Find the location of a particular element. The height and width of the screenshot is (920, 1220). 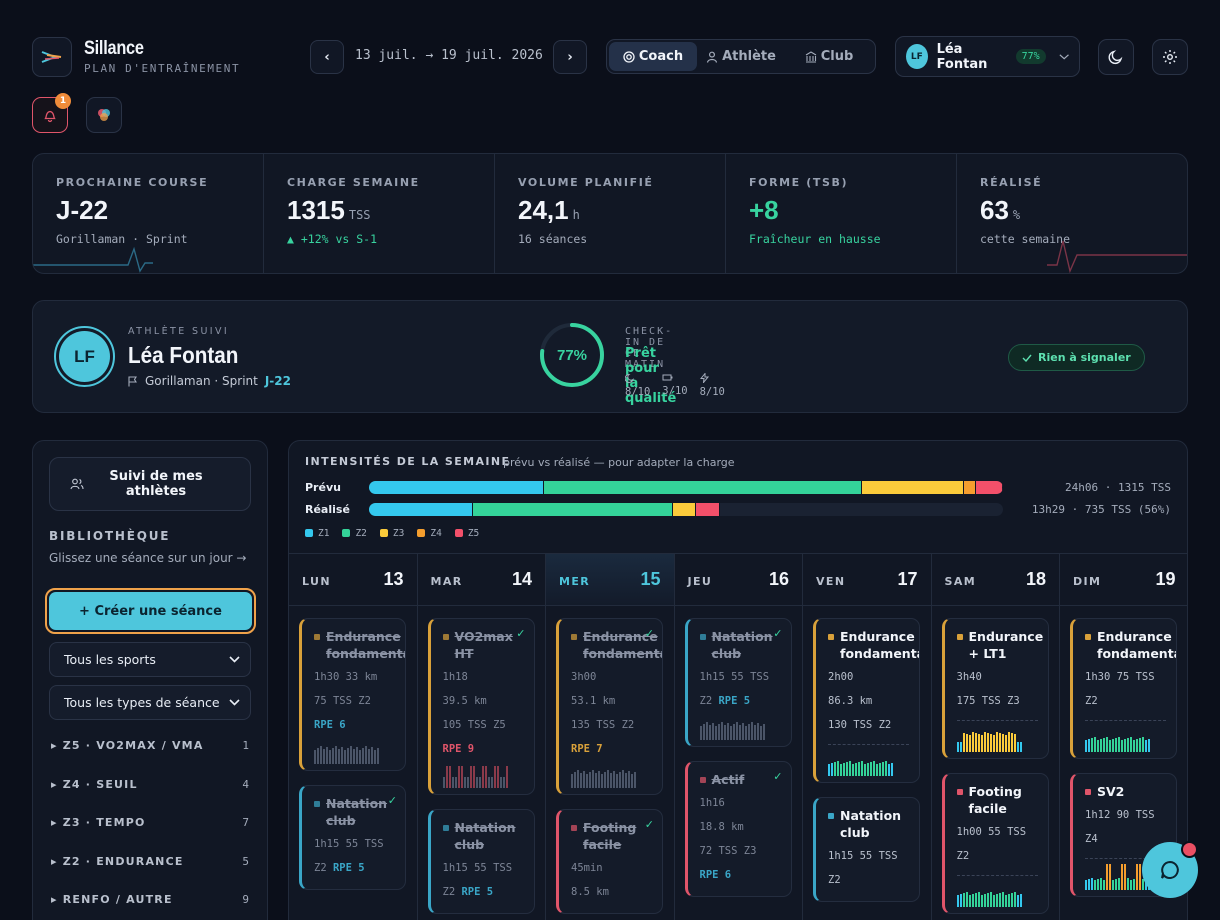

day-header: VEN 17 is located at coordinates (867, 580).